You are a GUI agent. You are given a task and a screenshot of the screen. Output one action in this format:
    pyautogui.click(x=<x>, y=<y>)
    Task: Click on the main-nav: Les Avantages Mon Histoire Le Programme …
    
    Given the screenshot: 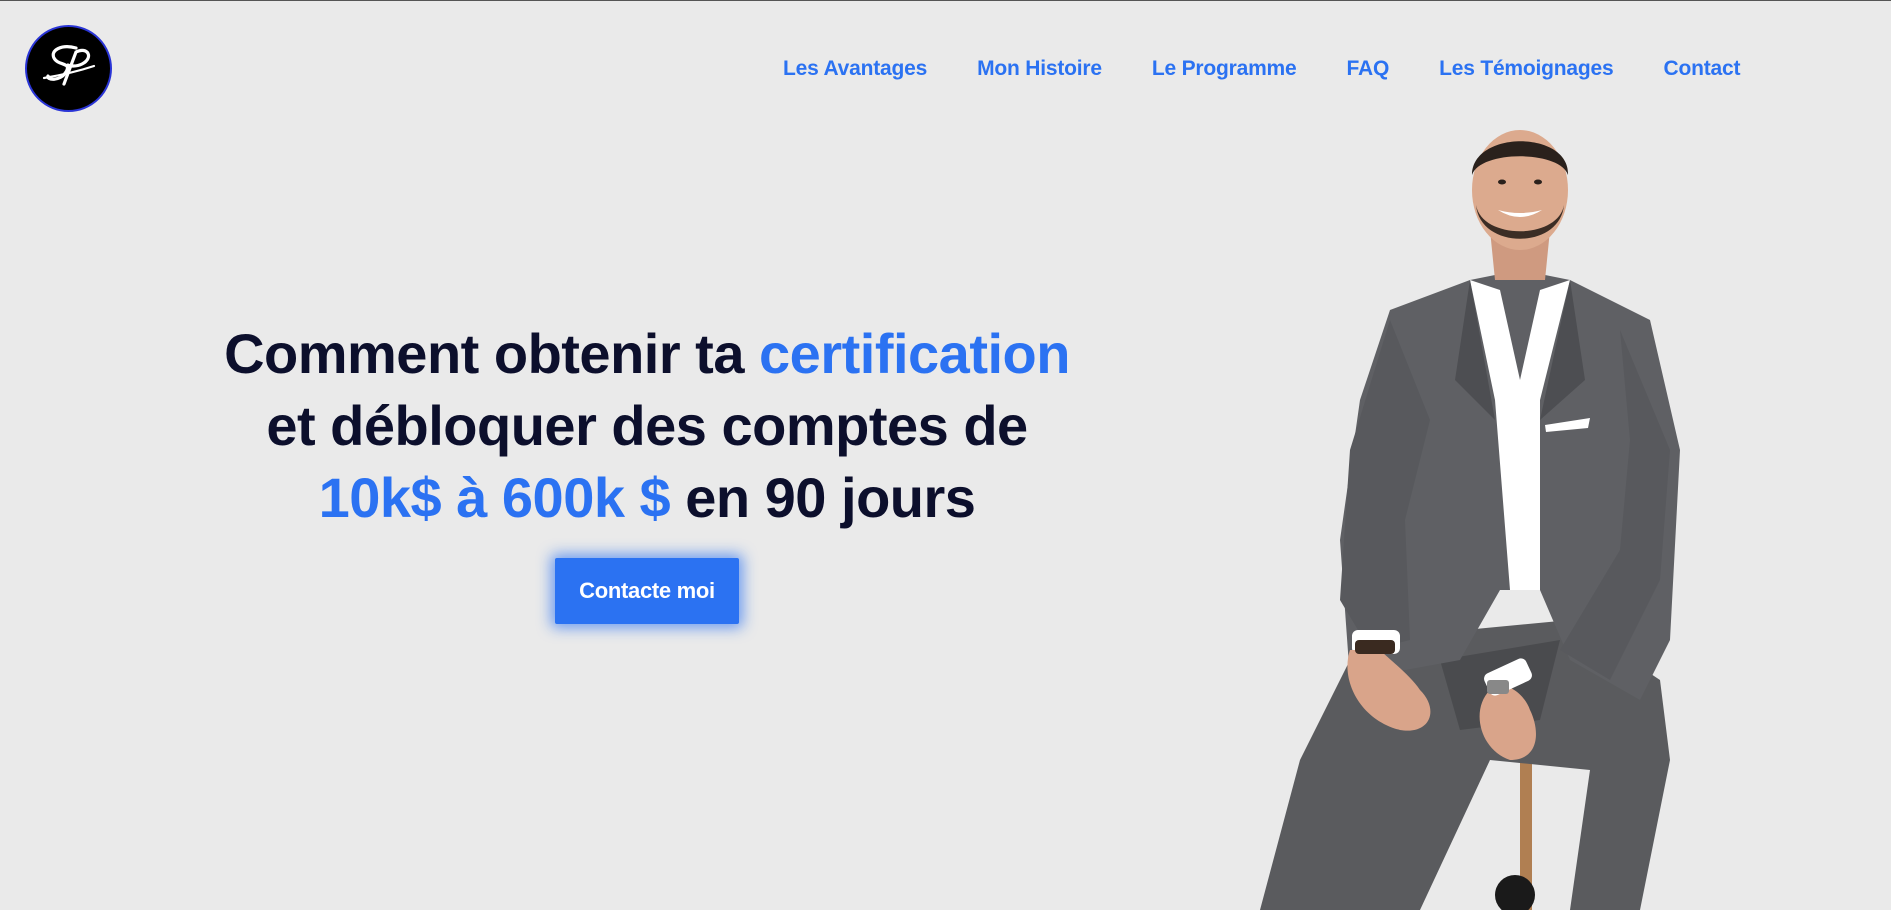 What is the action you would take?
    pyautogui.click(x=1261, y=69)
    